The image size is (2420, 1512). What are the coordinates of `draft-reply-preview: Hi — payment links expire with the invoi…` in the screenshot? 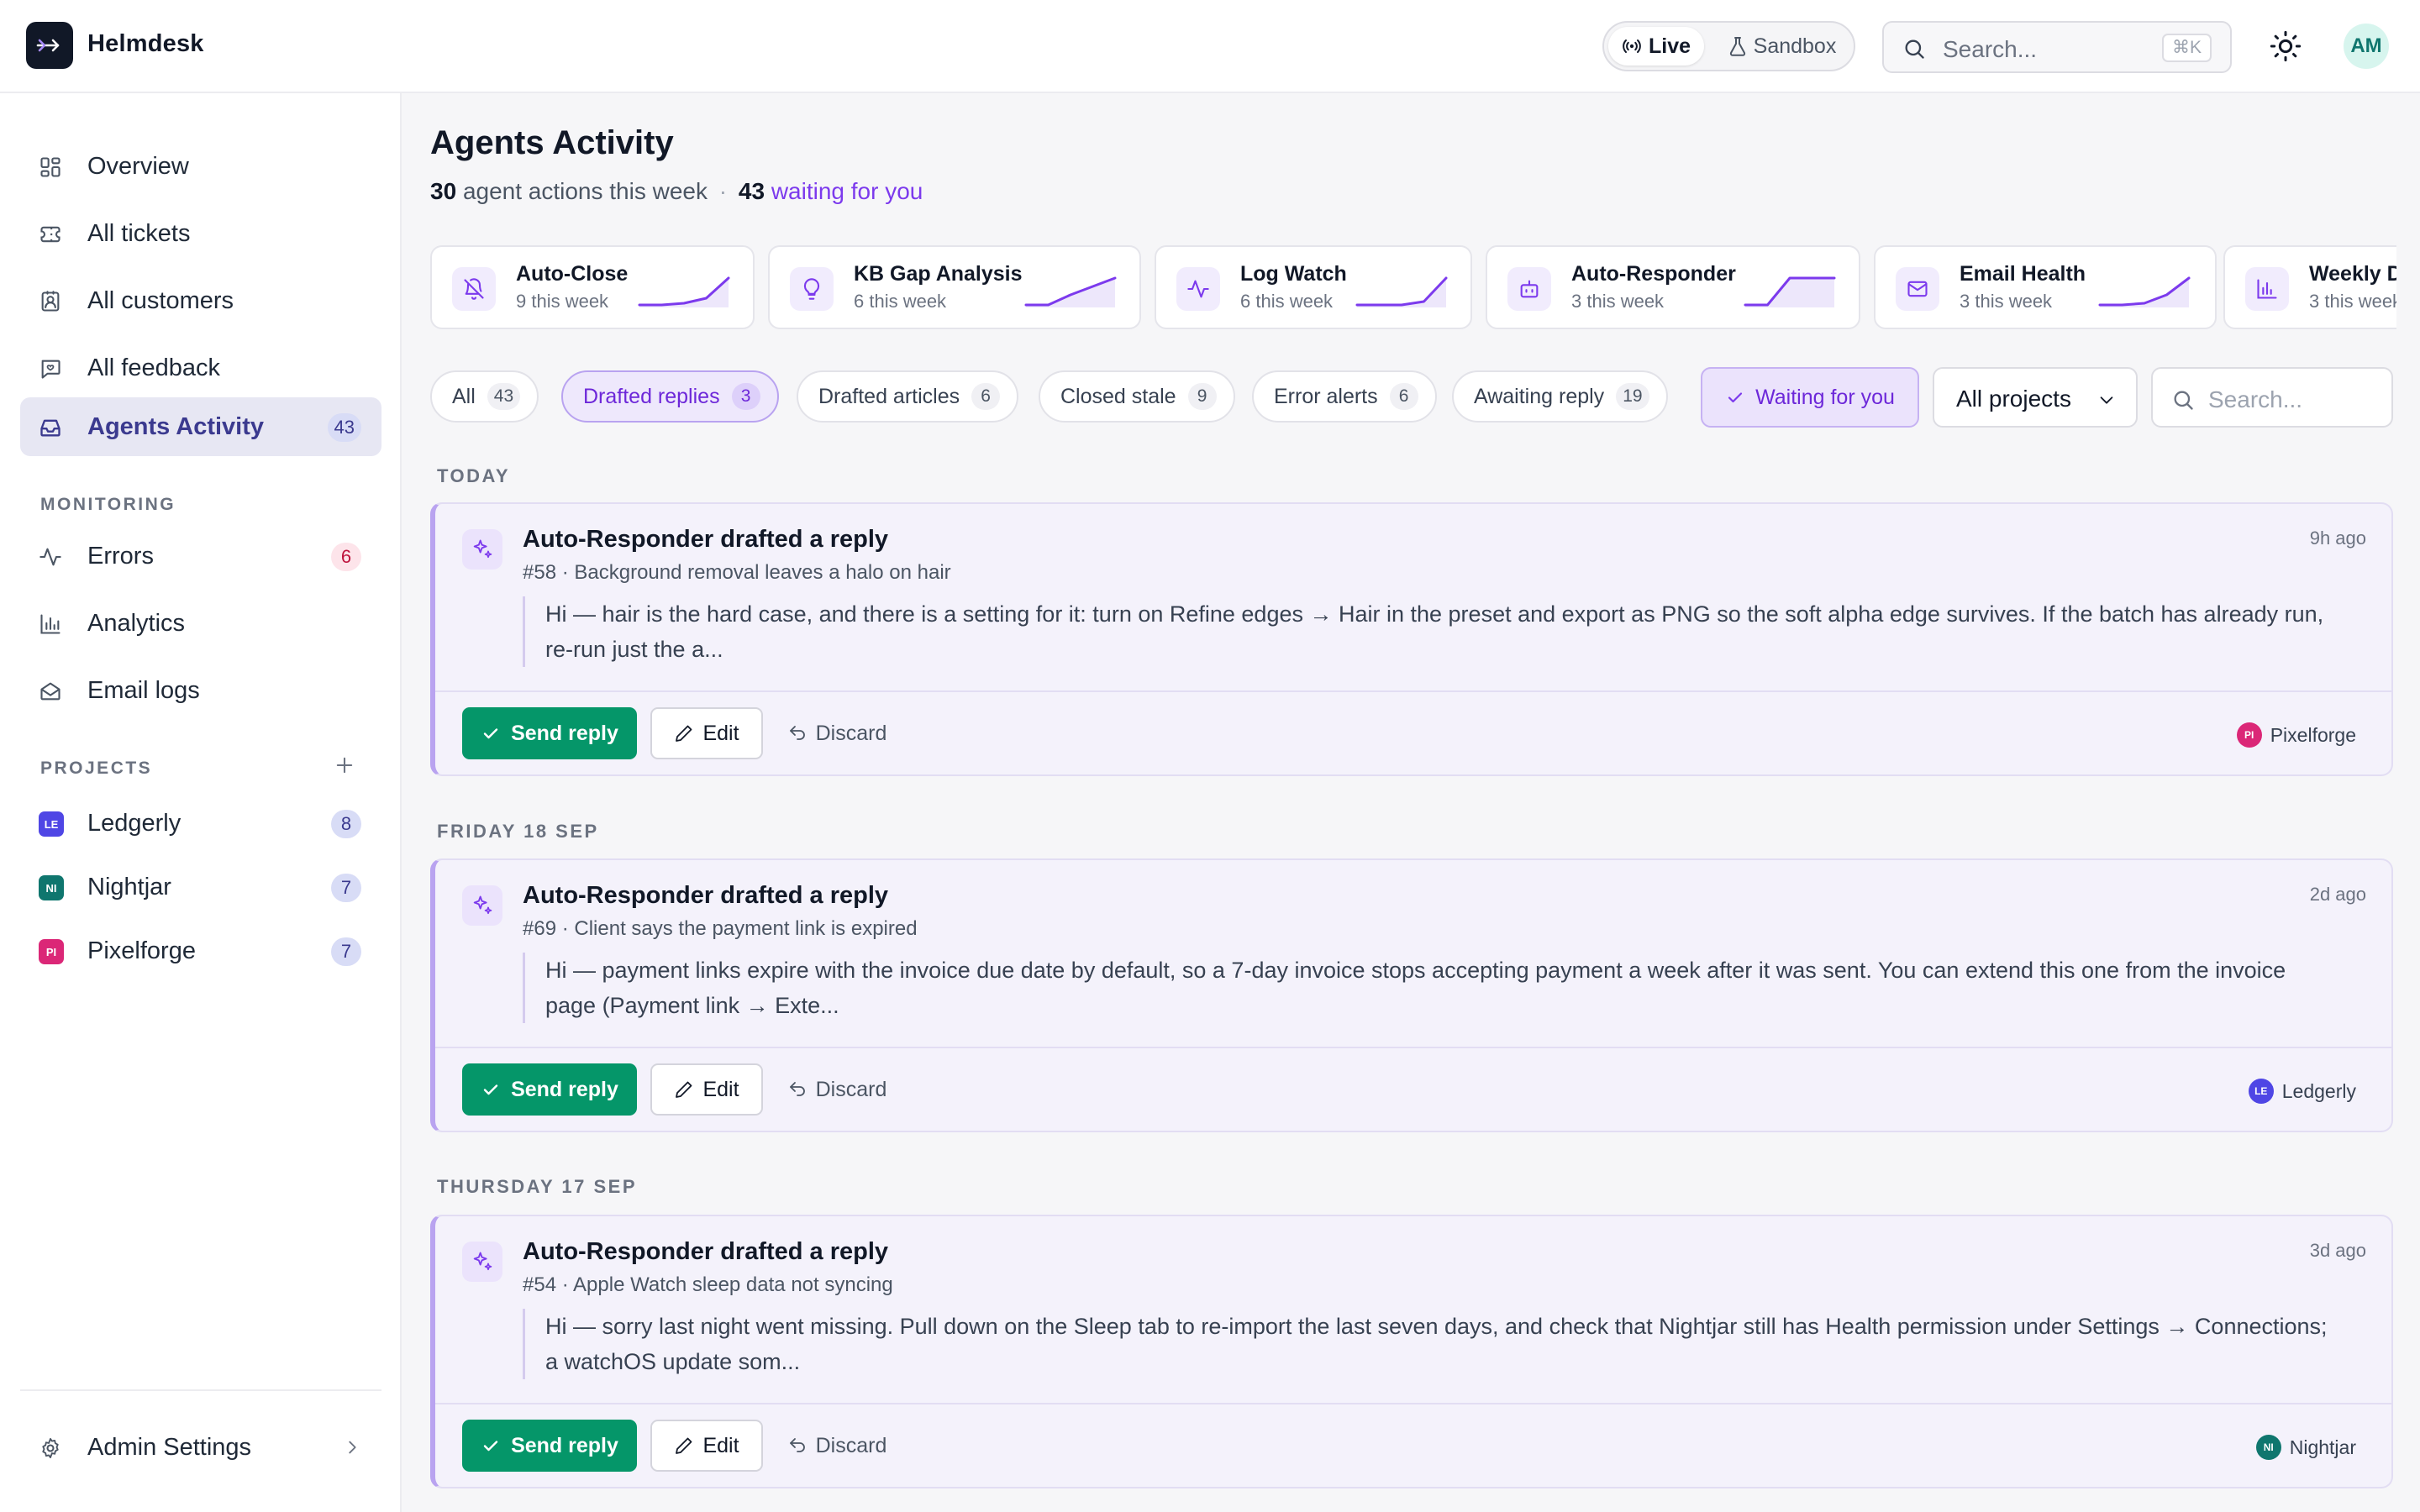 It's located at (1426, 988).